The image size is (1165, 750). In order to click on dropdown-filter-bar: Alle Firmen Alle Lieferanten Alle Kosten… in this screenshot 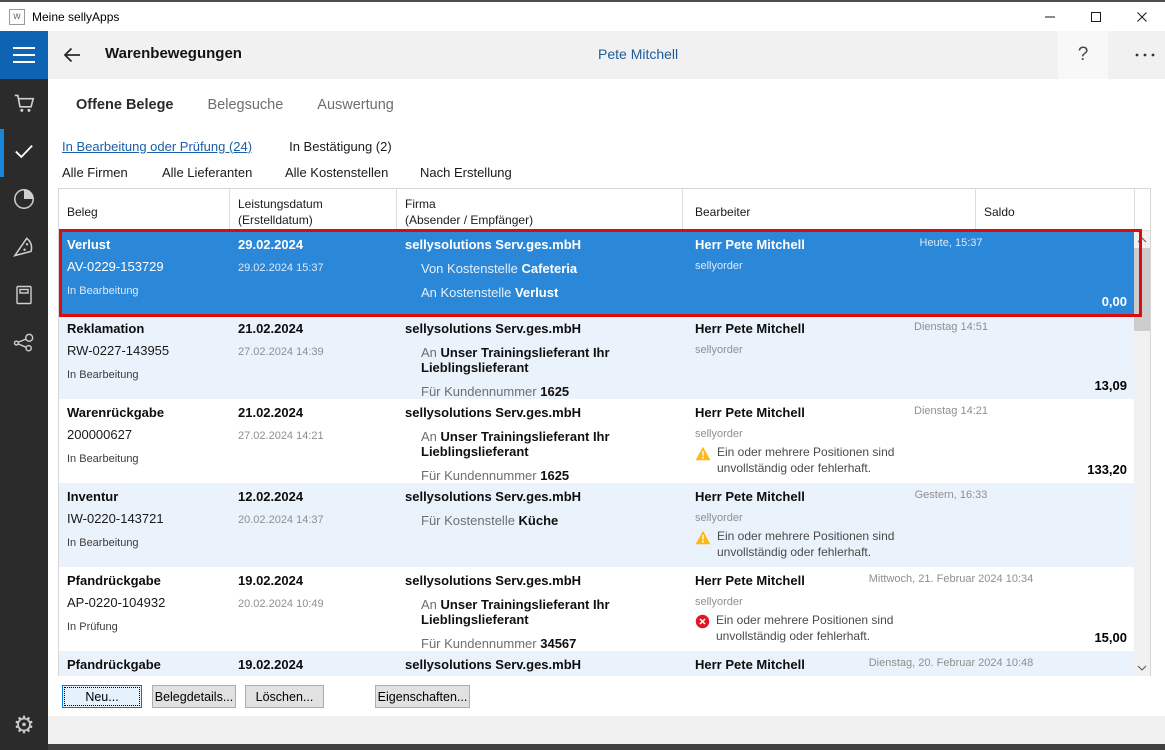, I will do `click(606, 172)`.